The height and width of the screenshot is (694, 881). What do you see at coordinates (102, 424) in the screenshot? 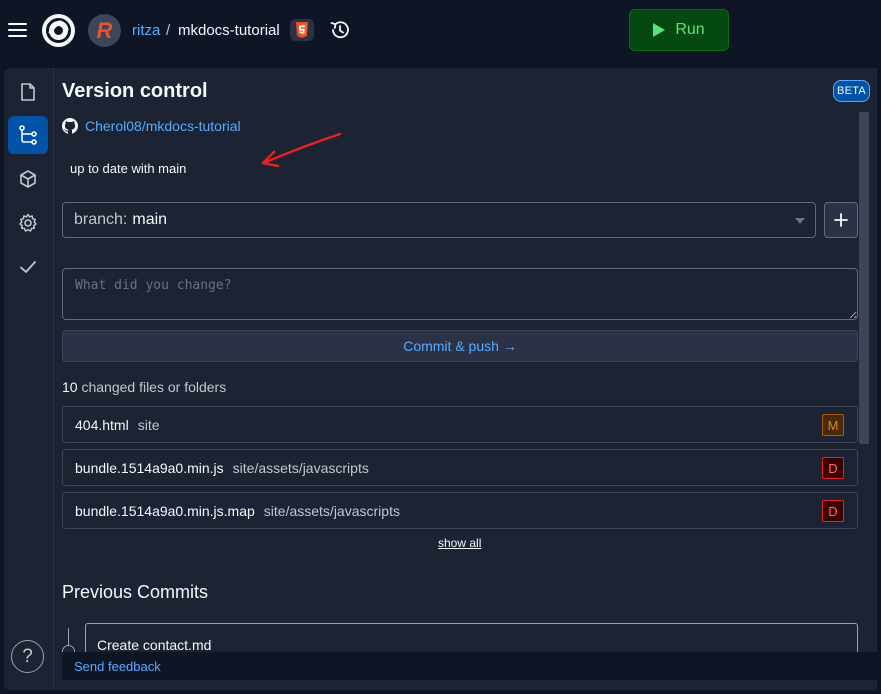
I see `file-name: 404.html` at bounding box center [102, 424].